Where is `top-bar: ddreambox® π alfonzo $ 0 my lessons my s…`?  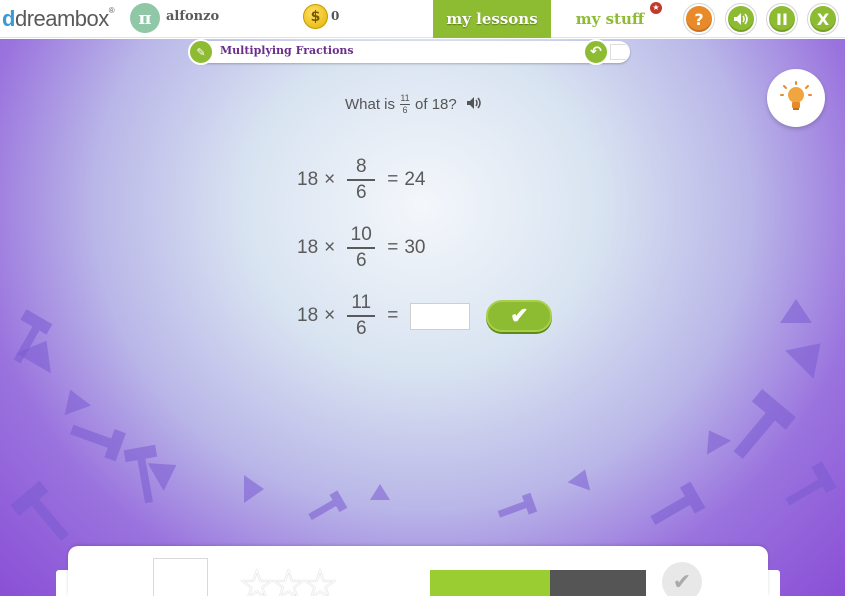
top-bar: ddreambox® π alfonzo $ 0 my lessons my s… is located at coordinates (422, 19).